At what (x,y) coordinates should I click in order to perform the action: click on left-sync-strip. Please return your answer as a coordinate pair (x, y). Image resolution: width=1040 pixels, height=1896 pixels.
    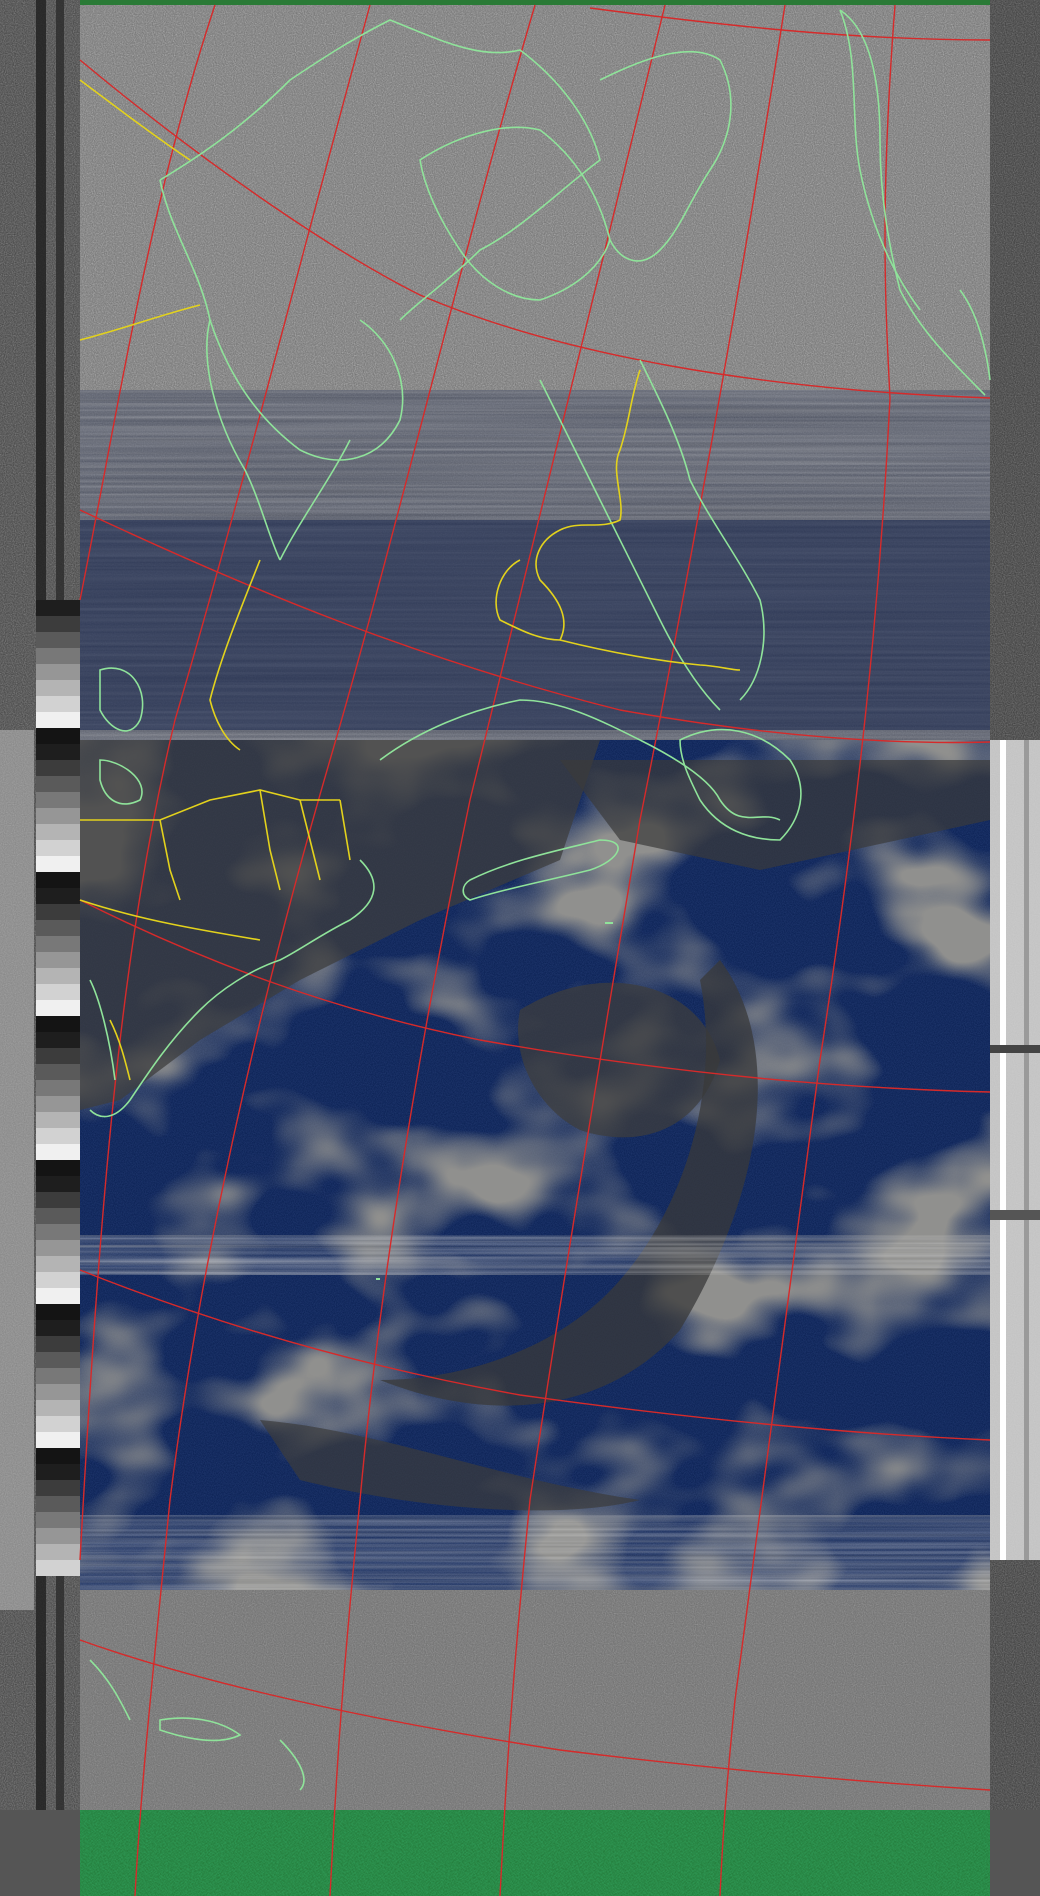
    Looking at the image, I should click on (40, 948).